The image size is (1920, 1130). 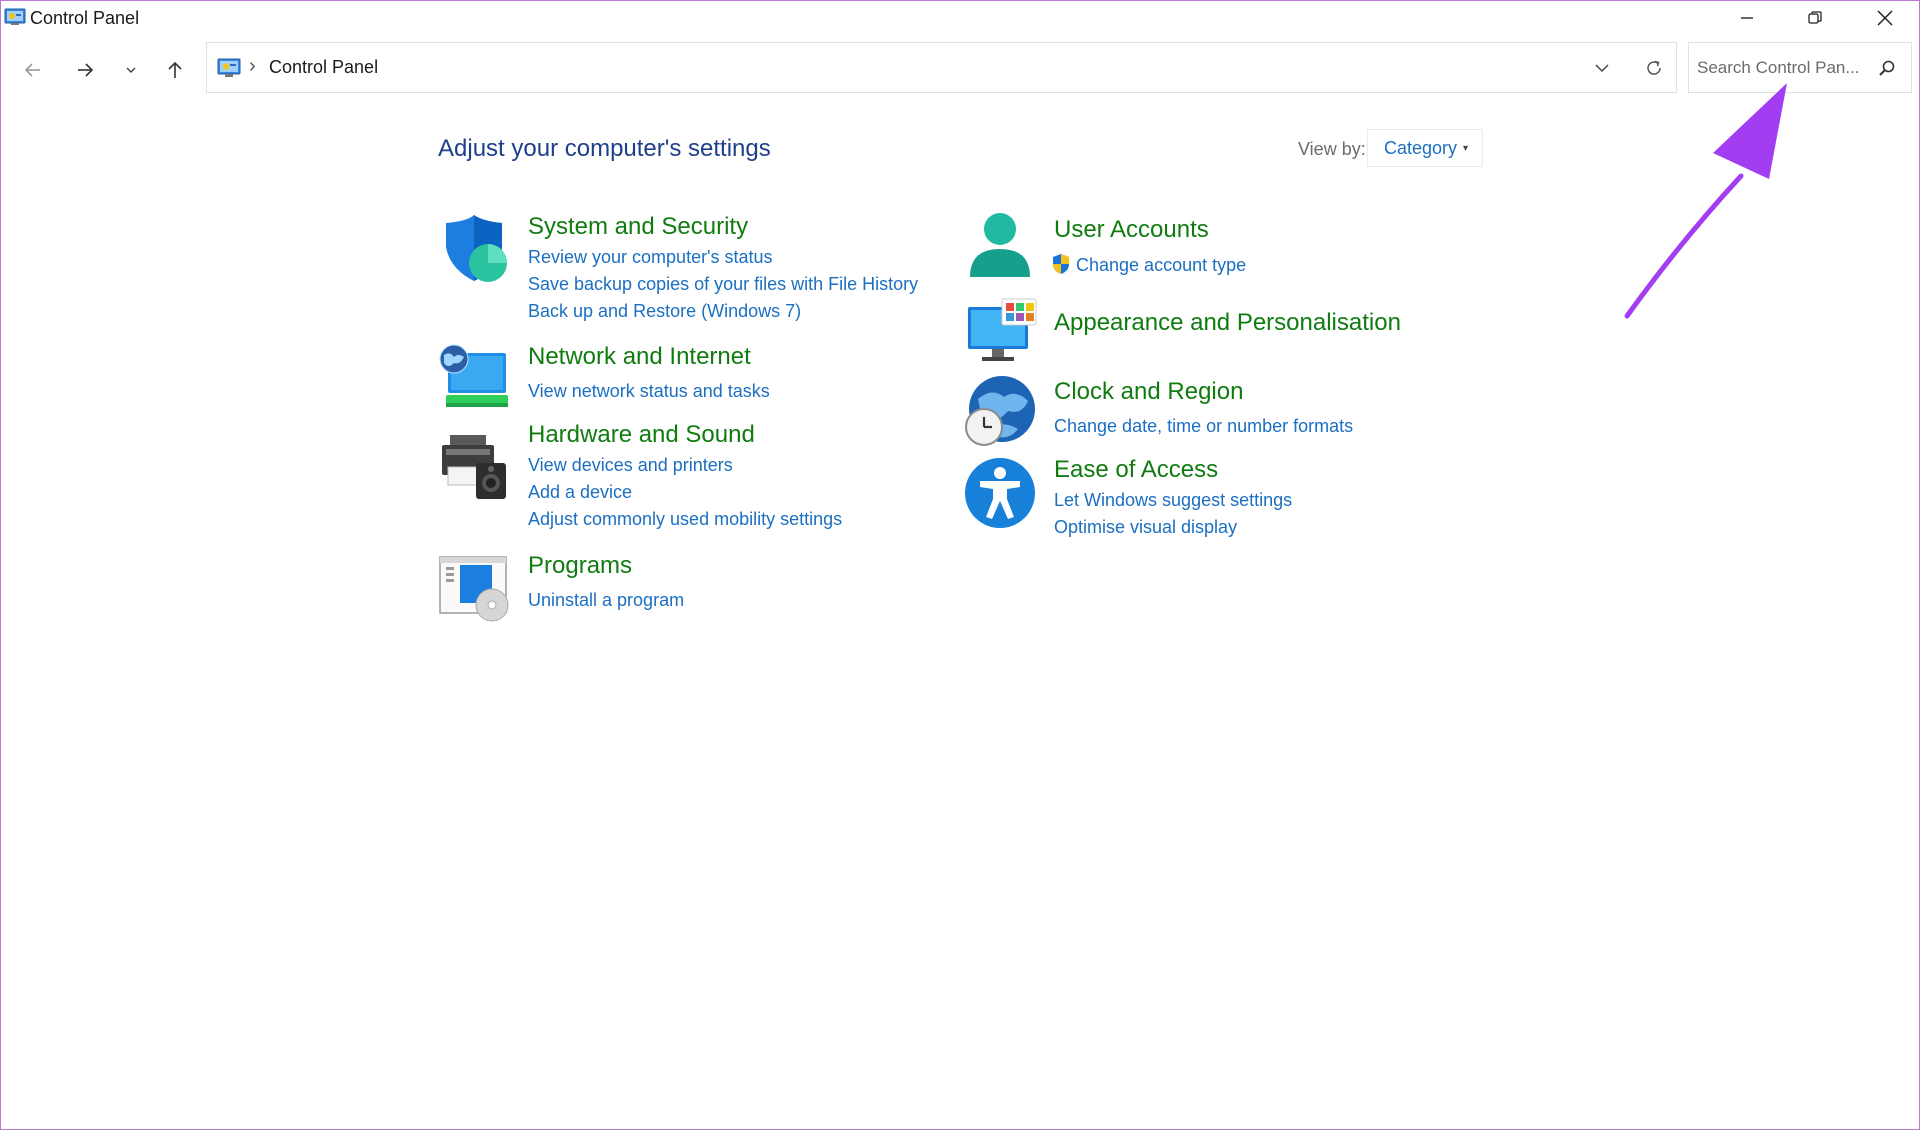 What do you see at coordinates (1173, 500) in the screenshot?
I see `link-windows-suggest-settings: Let Windows suggest settings` at bounding box center [1173, 500].